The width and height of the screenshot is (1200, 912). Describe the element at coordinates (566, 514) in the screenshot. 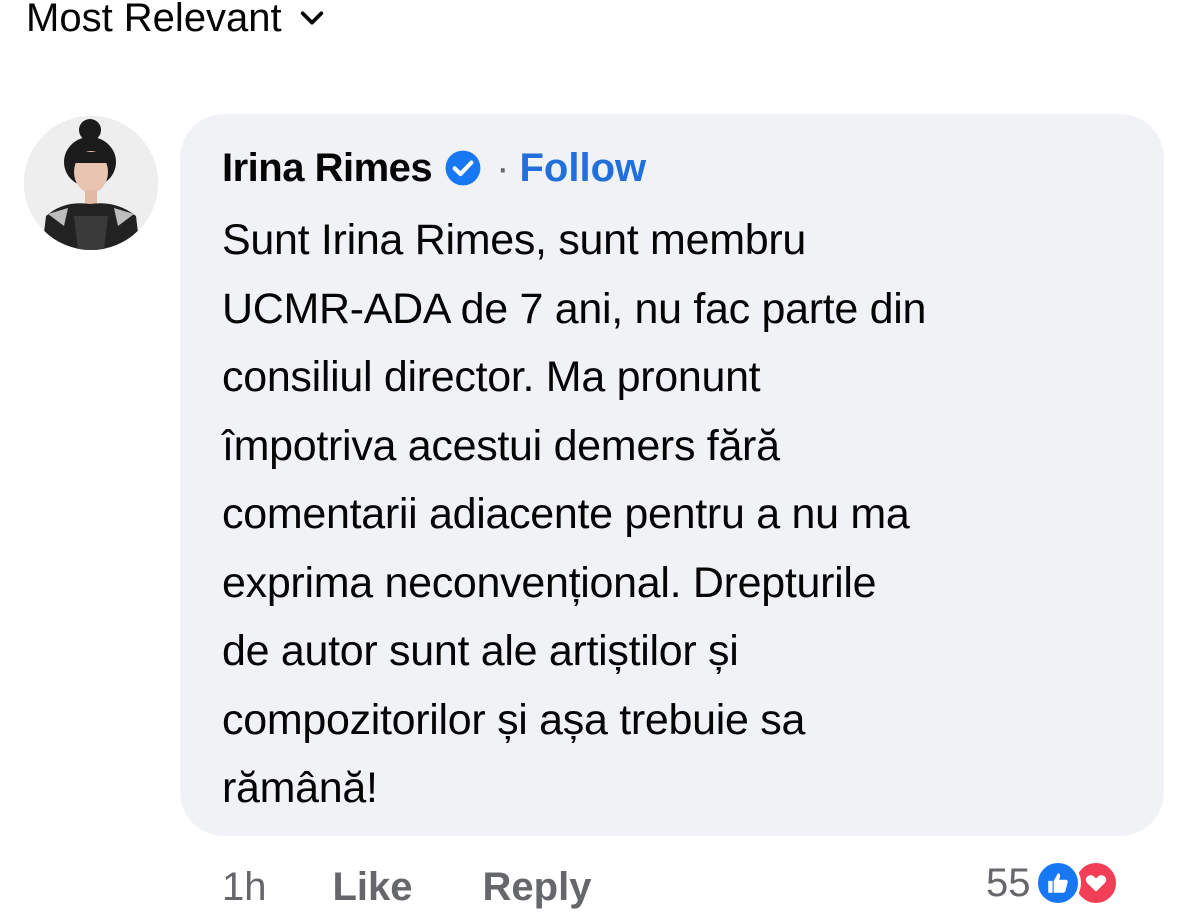

I see `comment-line: comentarii adiacente pentru a nu ma` at that location.